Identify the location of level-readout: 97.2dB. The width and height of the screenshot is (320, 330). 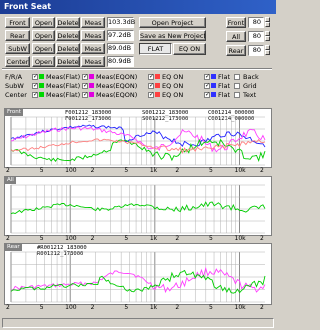
(120, 35).